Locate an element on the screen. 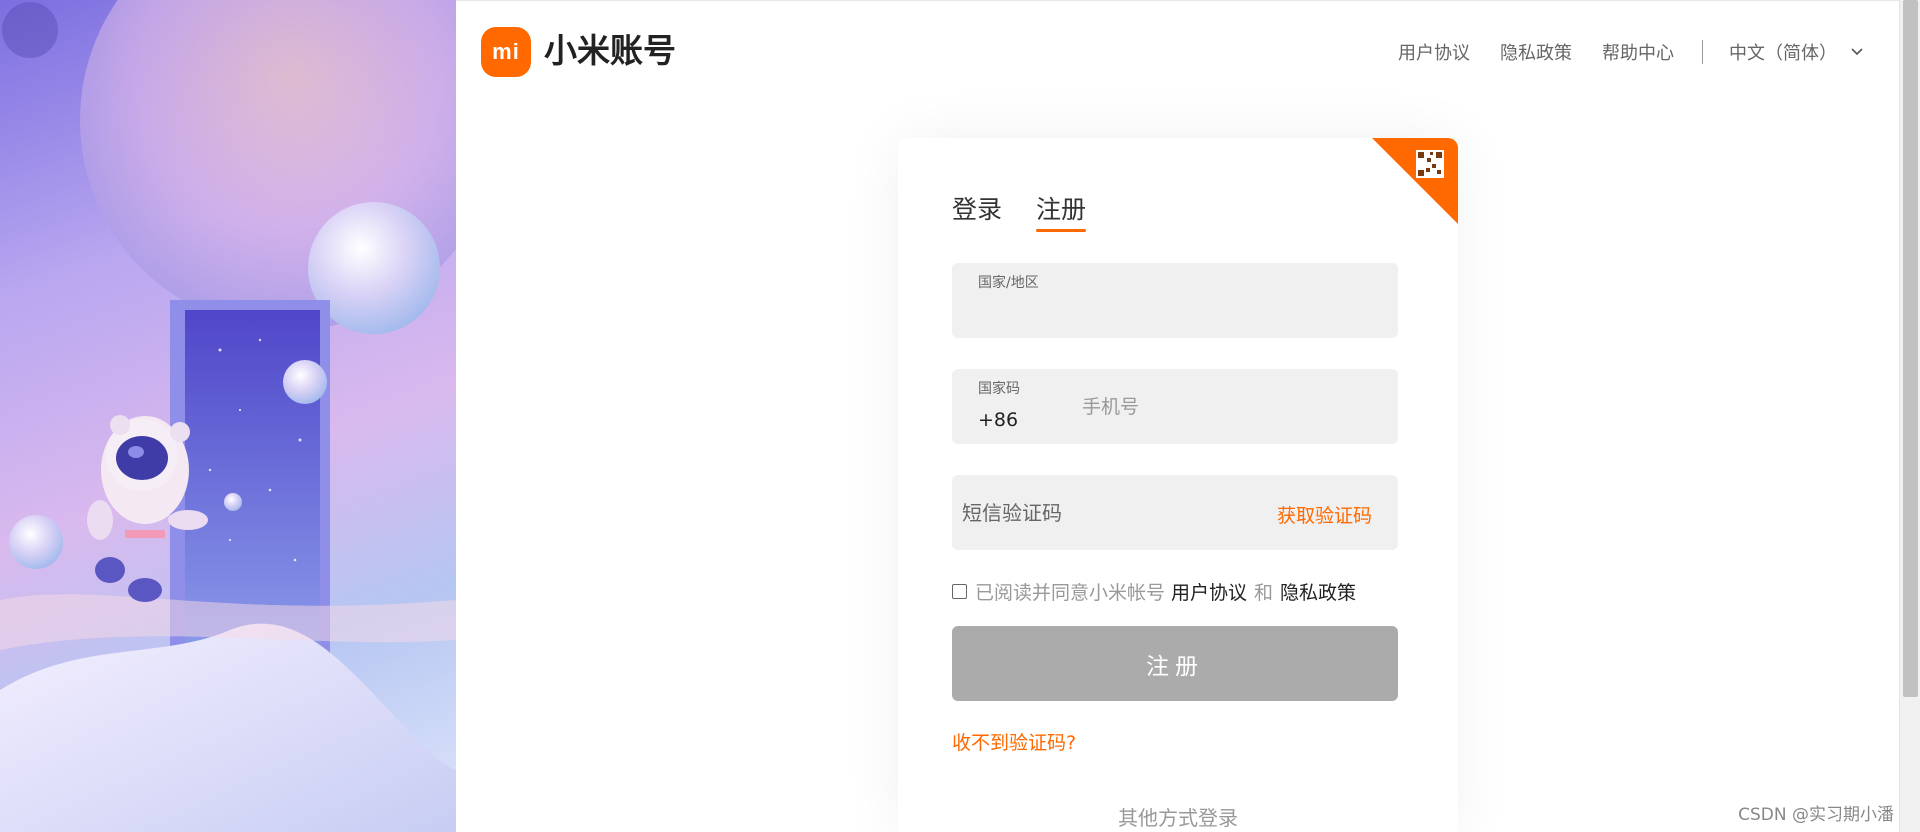 This screenshot has height=832, width=1920. watermark: CSDN @实习期小潘 is located at coordinates (1816, 815).